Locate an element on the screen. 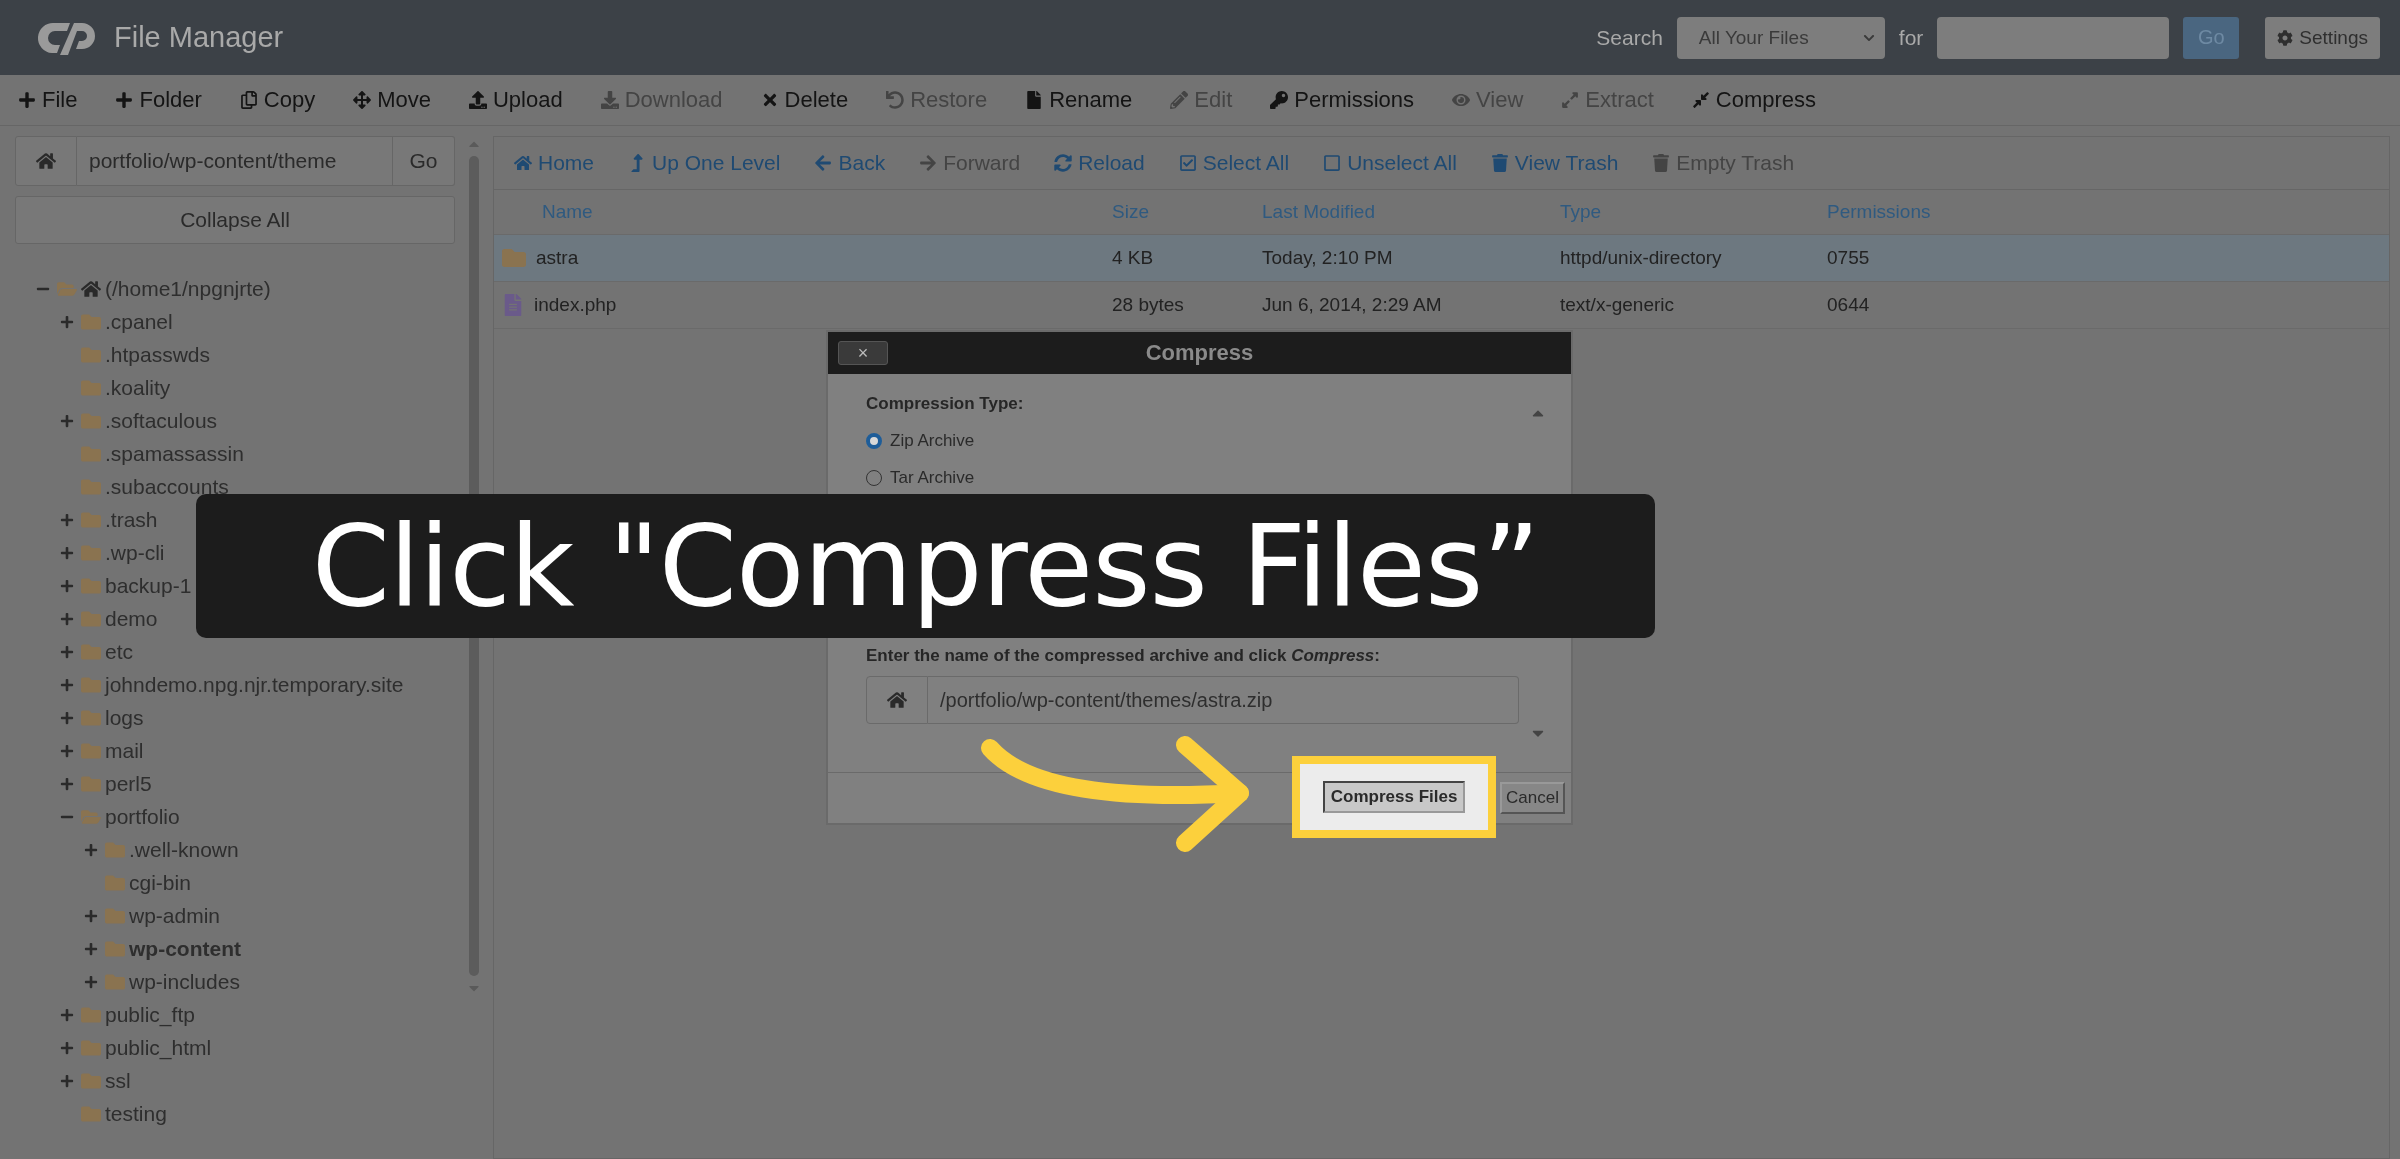 This screenshot has width=2400, height=1159. folder-icon is located at coordinates (514, 258).